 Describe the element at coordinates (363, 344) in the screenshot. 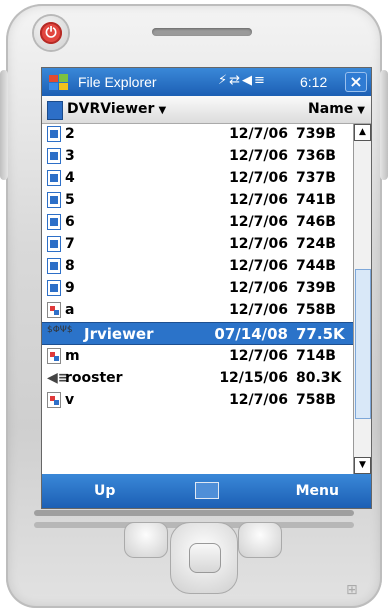

I see `scroll-thumb` at that location.